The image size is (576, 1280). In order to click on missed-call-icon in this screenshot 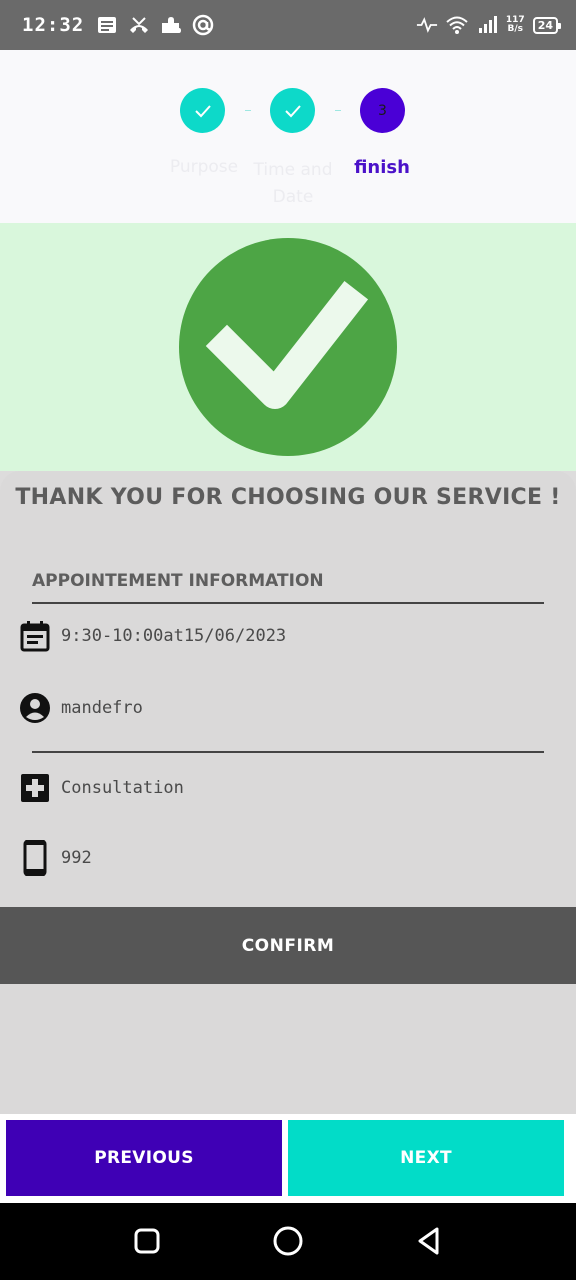, I will do `click(139, 25)`.